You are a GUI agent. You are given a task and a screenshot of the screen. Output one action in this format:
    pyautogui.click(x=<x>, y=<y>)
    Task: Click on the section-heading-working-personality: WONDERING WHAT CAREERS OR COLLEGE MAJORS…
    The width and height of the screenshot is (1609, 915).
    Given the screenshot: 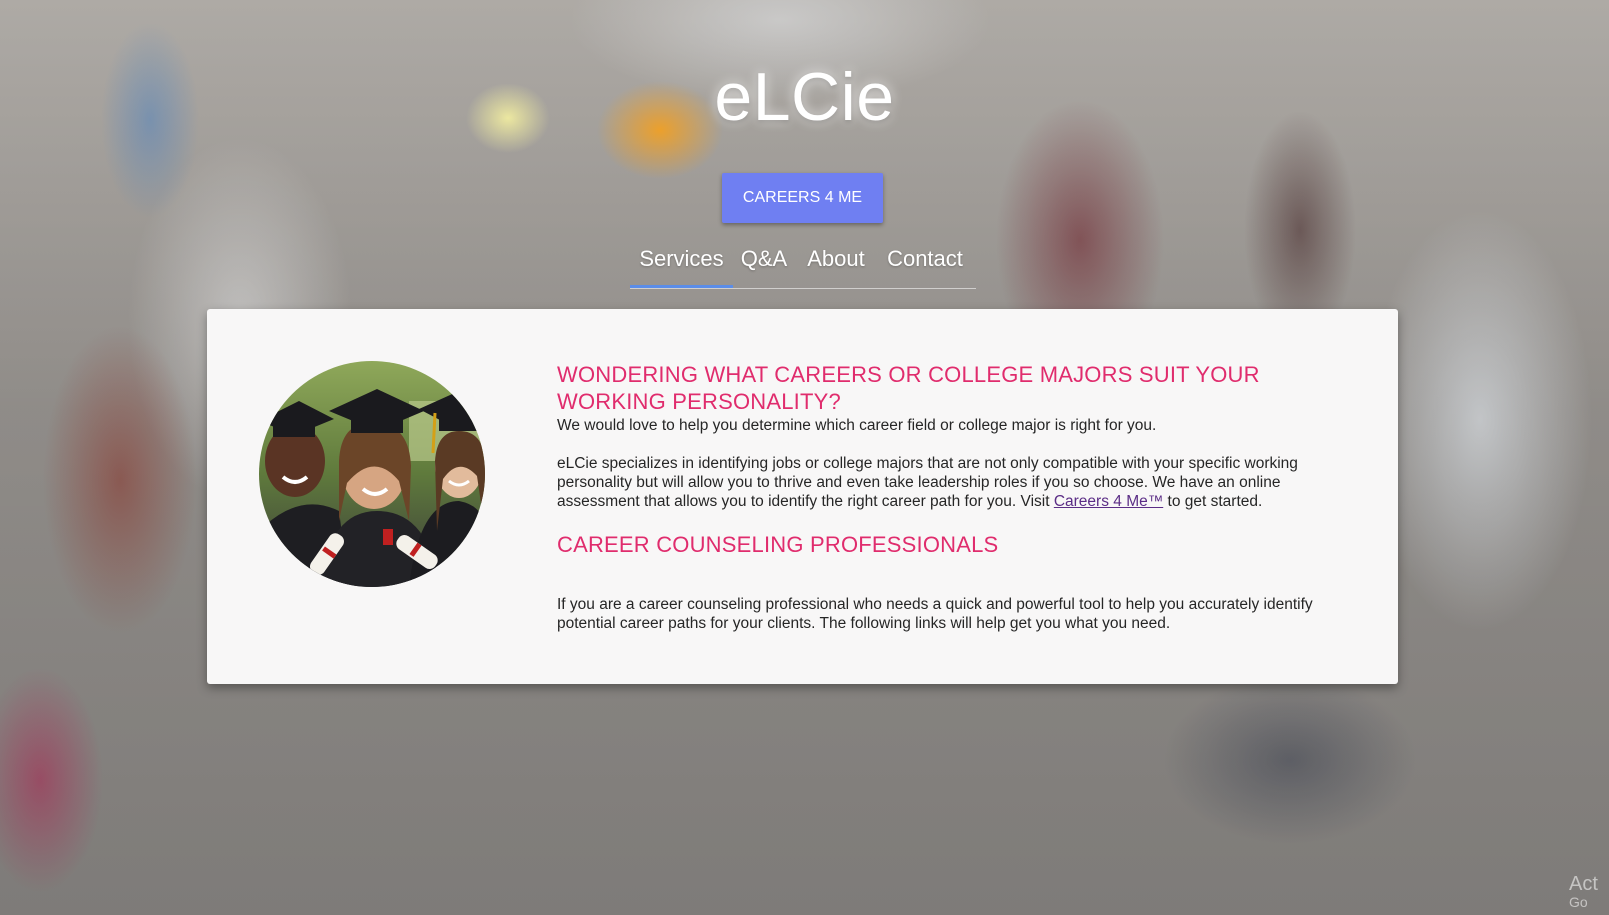 What is the action you would take?
    pyautogui.click(x=908, y=388)
    